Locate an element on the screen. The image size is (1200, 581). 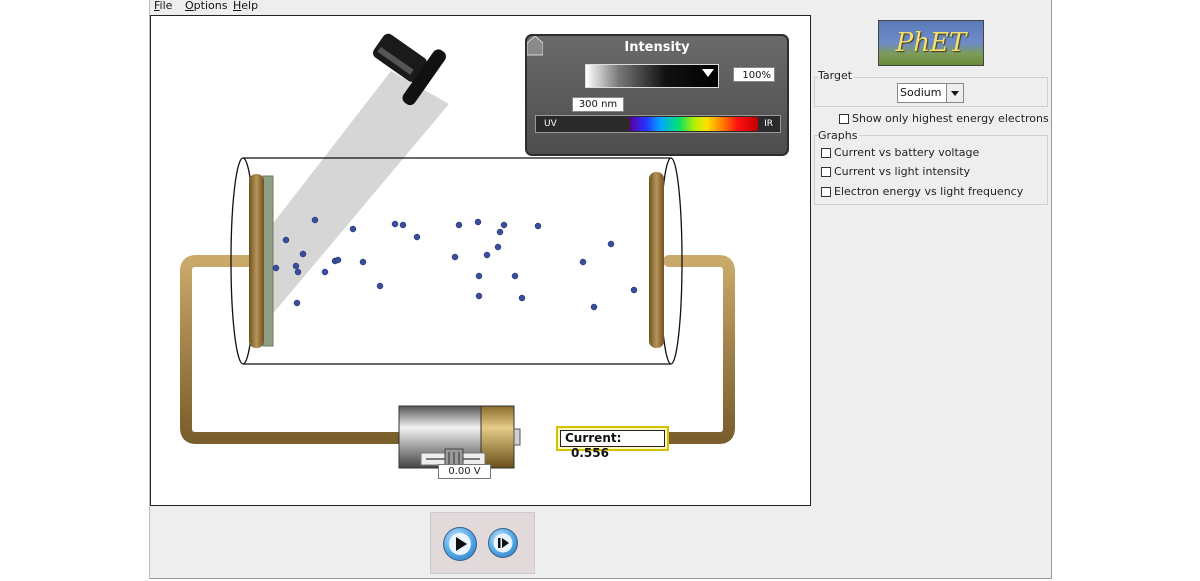
intensity-panel: Intensity 100% 300 nm UV IR is located at coordinates (657, 95).